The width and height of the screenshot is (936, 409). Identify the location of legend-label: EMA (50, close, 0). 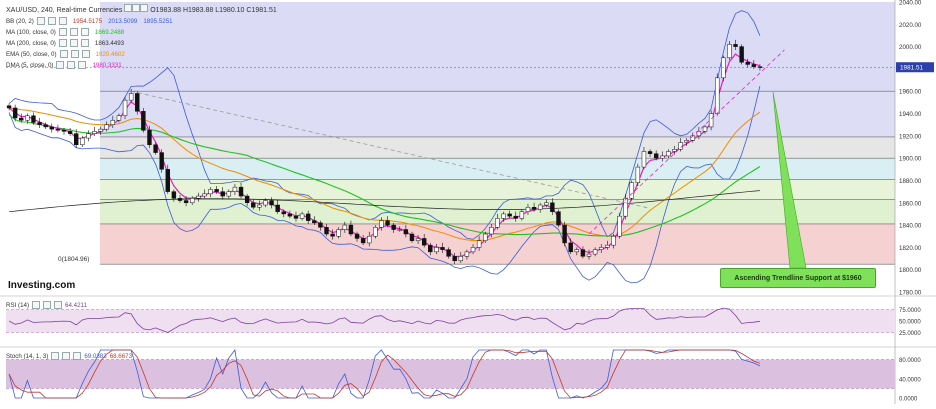
(31, 54).